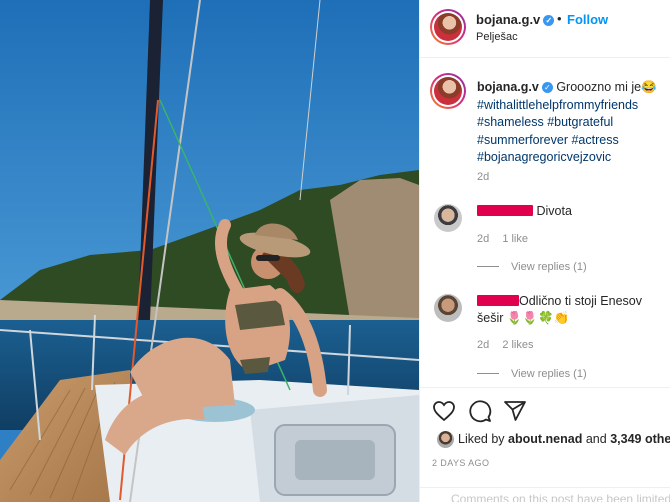  I want to click on hashtag-link: #butgrateful, so click(580, 122).